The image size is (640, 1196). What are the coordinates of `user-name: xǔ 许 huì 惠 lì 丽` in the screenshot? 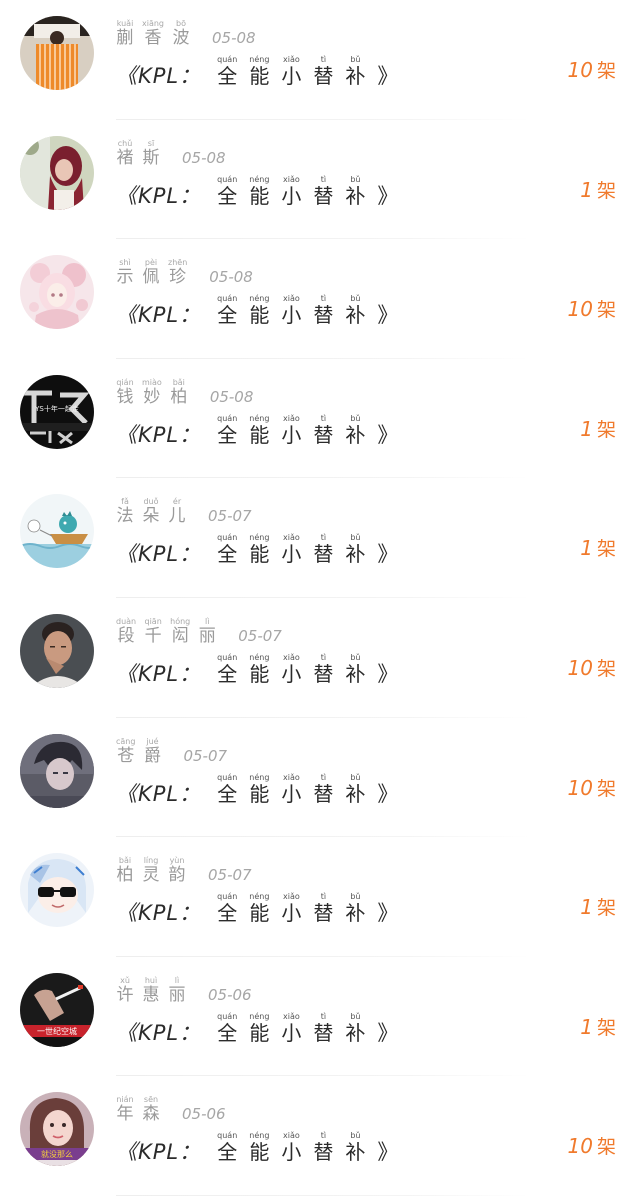 It's located at (155, 990).